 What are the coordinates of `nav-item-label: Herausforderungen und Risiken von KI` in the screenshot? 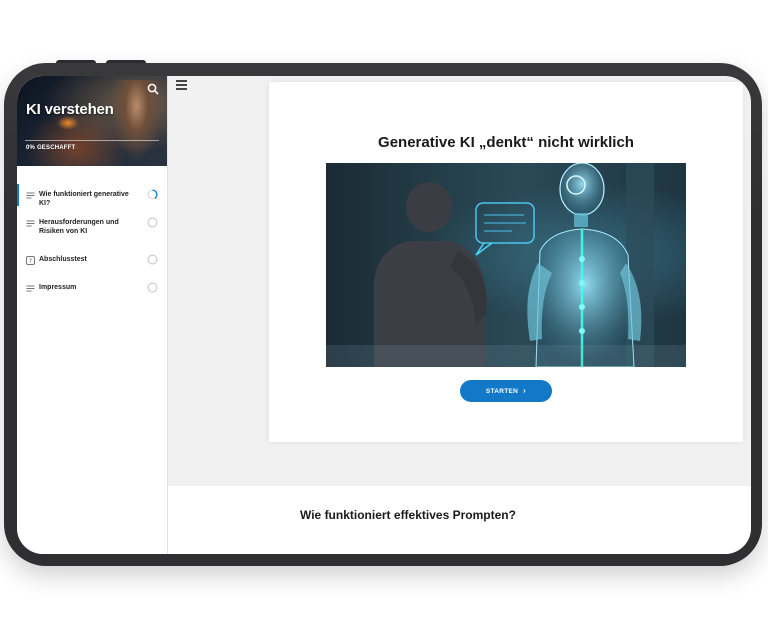 It's located at (79, 227).